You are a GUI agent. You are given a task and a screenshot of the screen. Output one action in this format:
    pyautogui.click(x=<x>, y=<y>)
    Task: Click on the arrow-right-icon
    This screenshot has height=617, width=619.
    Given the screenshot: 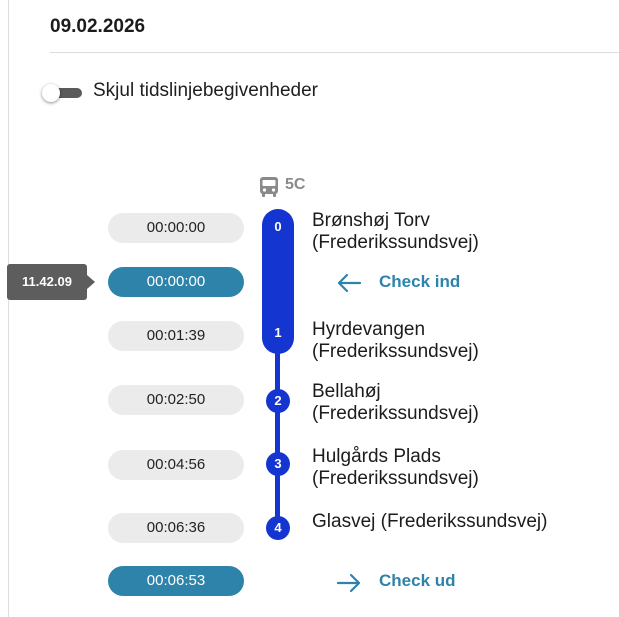 What is the action you would take?
    pyautogui.click(x=348, y=583)
    